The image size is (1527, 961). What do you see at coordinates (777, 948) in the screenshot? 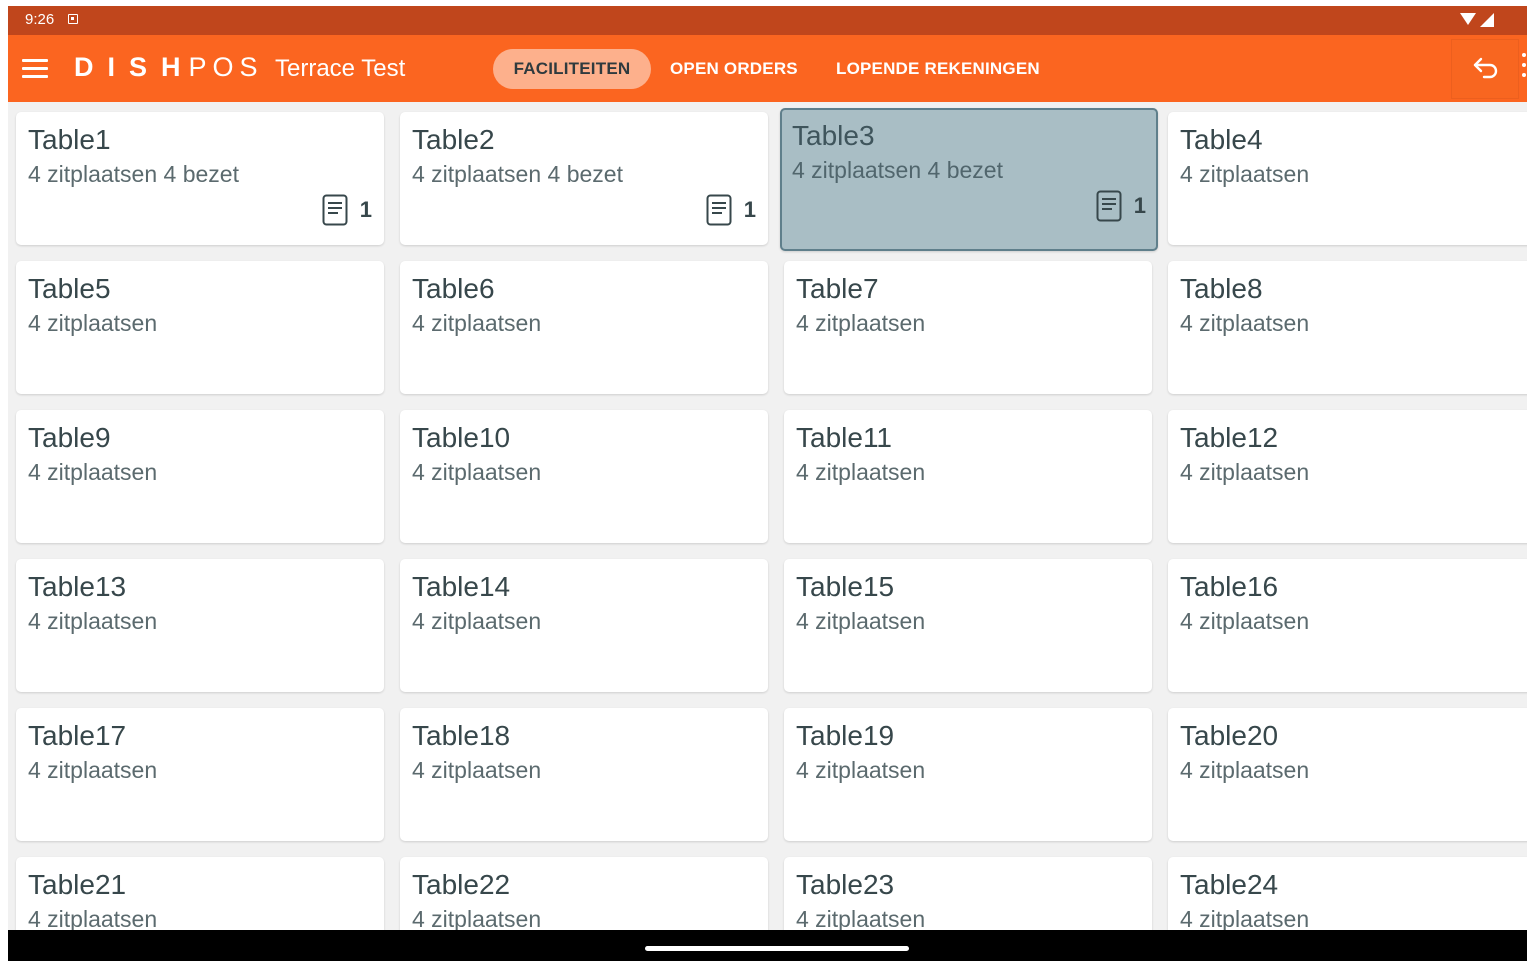
I see `home-gesture-handle` at bounding box center [777, 948].